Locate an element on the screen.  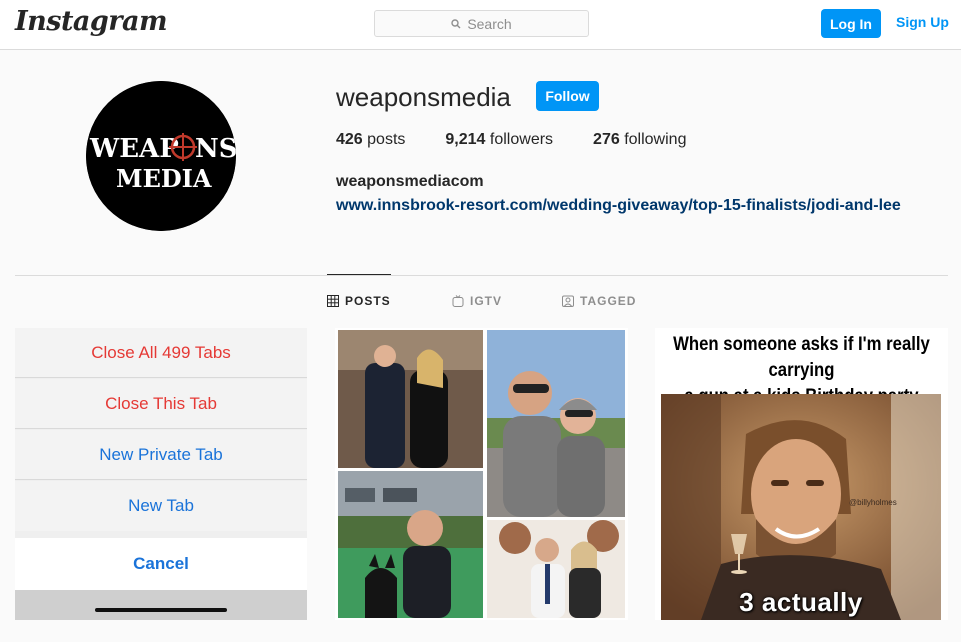
tab-tagged: TAGGED is located at coordinates (599, 301).